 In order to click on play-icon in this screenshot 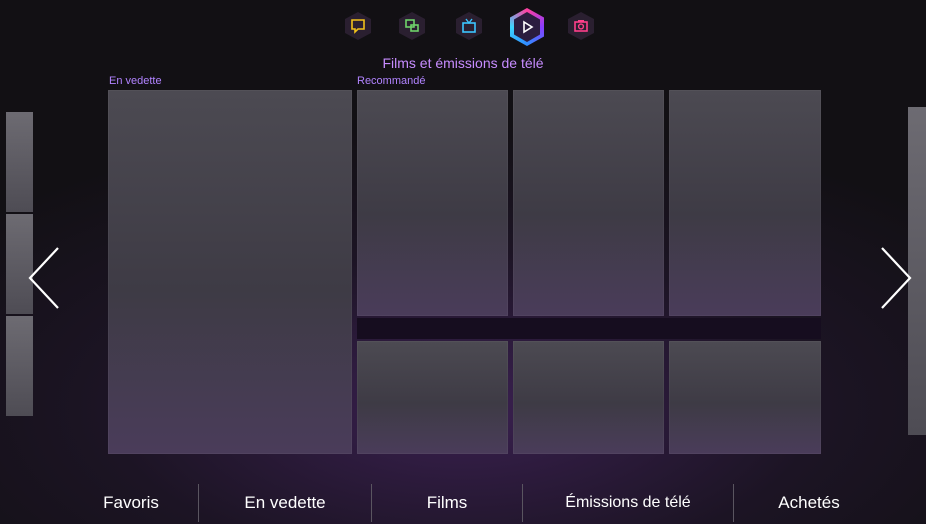, I will do `click(527, 27)`.